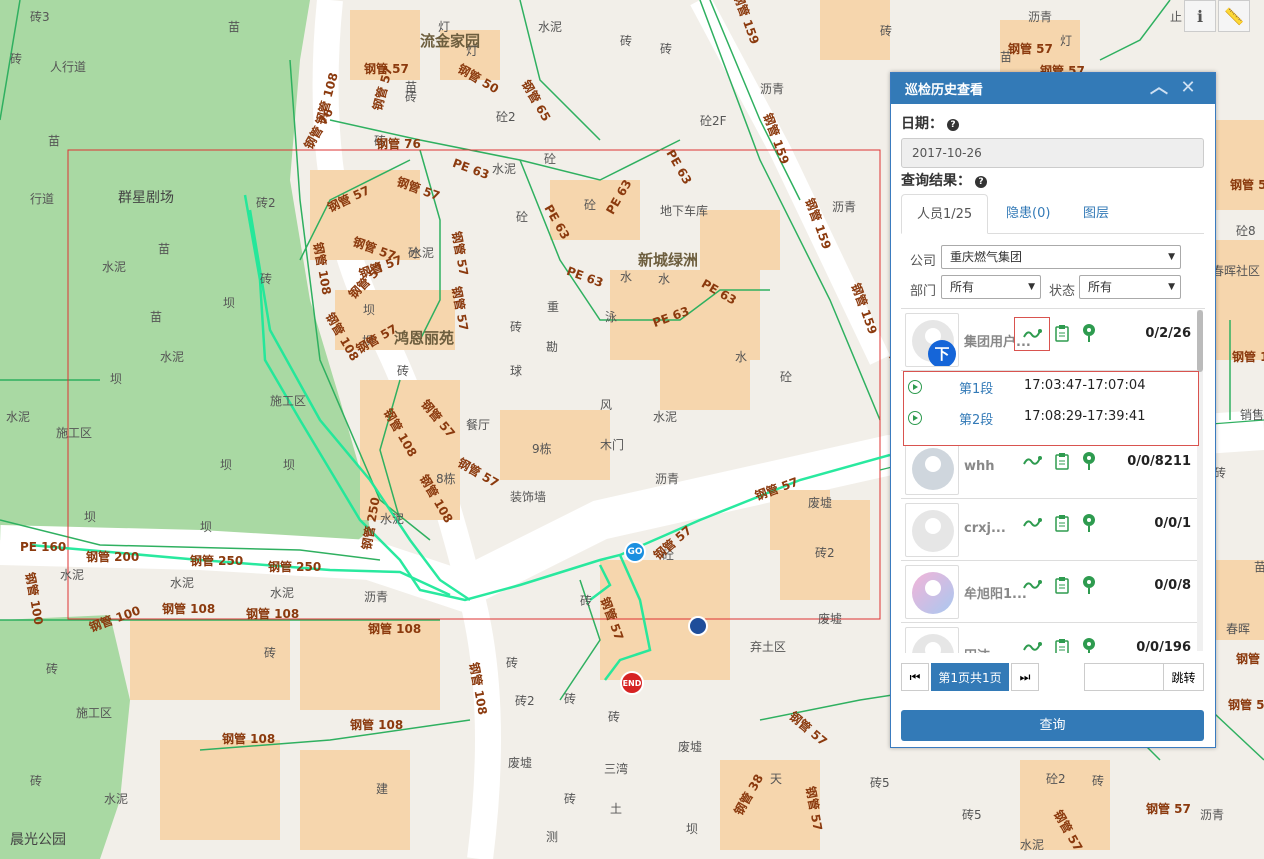 The height and width of the screenshot is (859, 1264). I want to click on user-stats: 0/0/8211, so click(1159, 461).